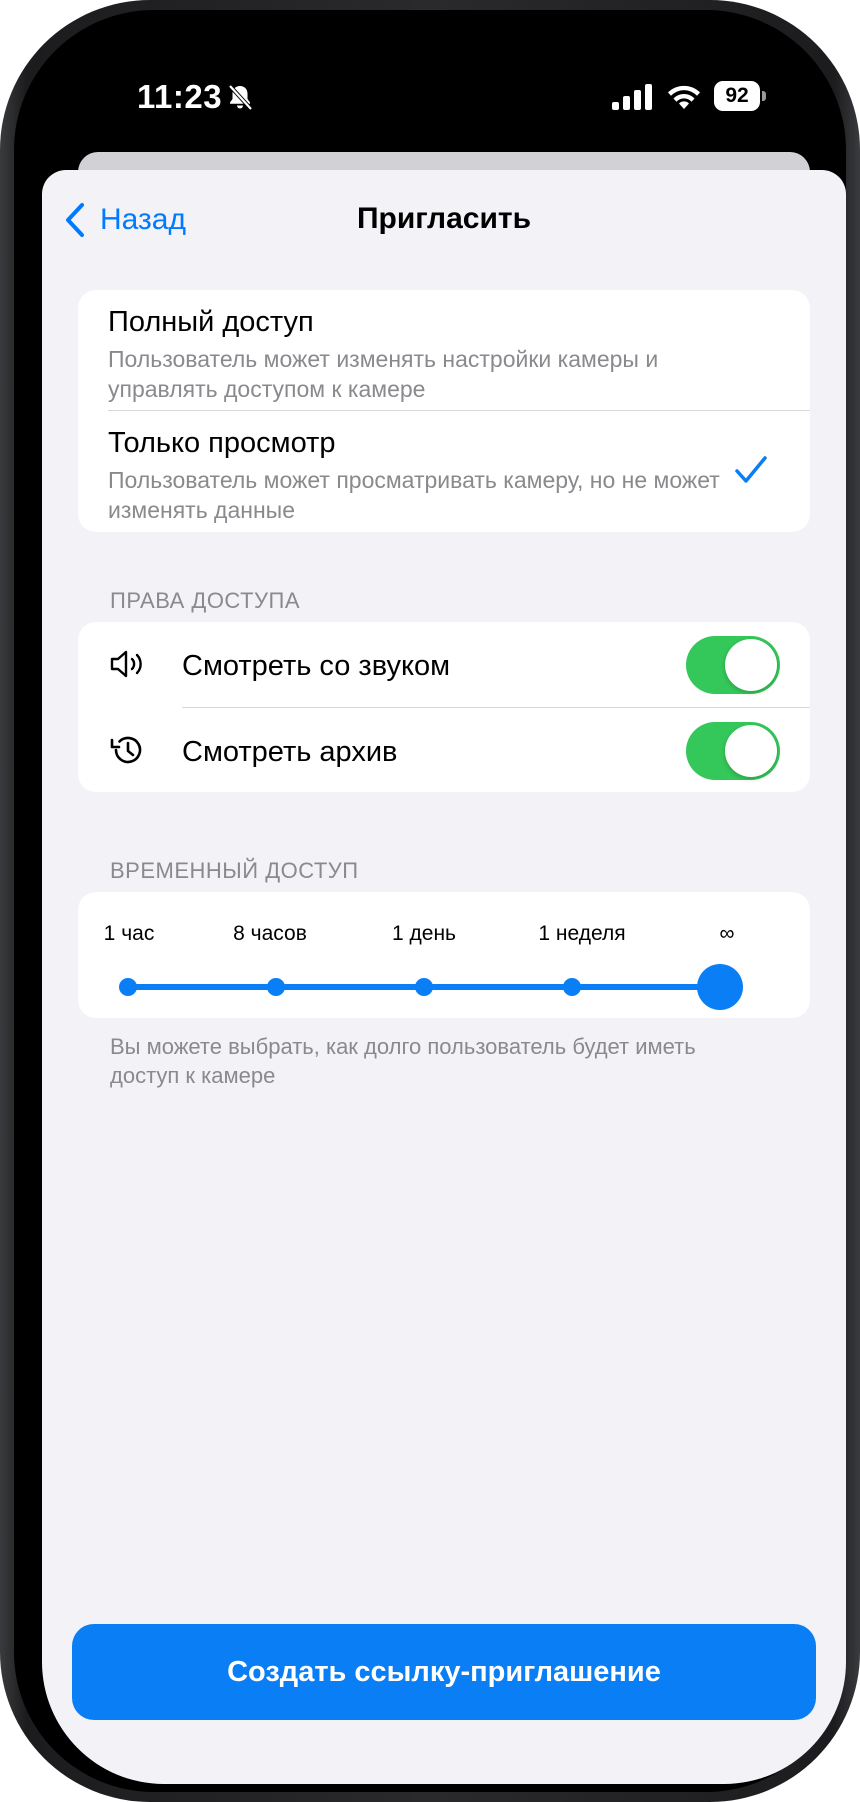 The height and width of the screenshot is (1802, 860). I want to click on checkmark-icon, so click(751, 469).